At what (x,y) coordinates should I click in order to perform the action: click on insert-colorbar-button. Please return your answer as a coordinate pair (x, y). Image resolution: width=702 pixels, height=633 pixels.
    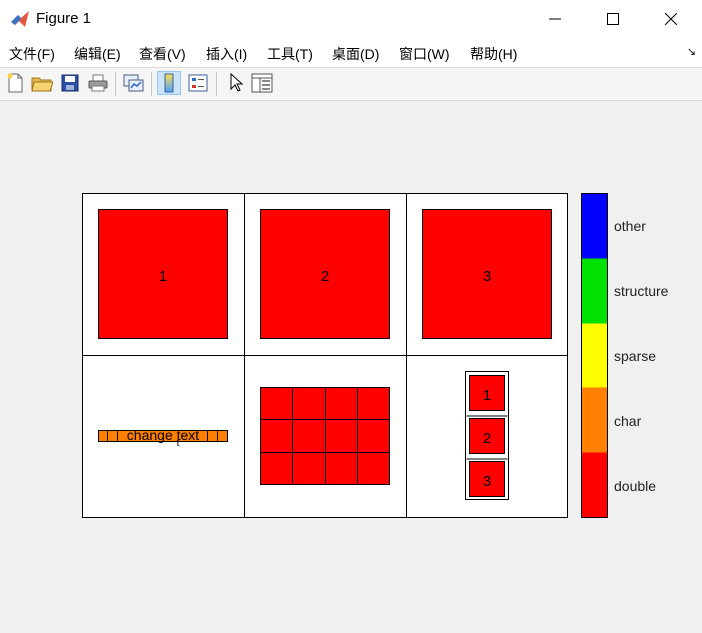
    Looking at the image, I should click on (169, 83).